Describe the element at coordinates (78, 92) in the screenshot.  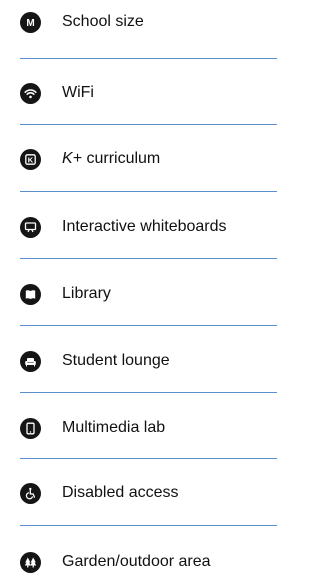
I see `feature-label: WiFi` at that location.